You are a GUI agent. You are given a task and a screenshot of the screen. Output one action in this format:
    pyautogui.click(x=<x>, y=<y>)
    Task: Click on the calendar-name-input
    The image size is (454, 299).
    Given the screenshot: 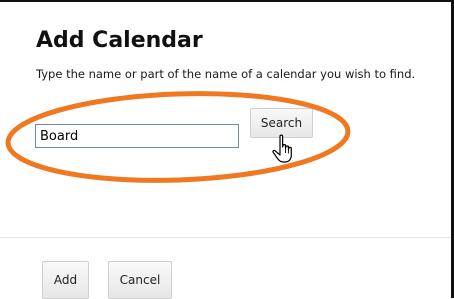 What is the action you would take?
    pyautogui.click(x=137, y=136)
    